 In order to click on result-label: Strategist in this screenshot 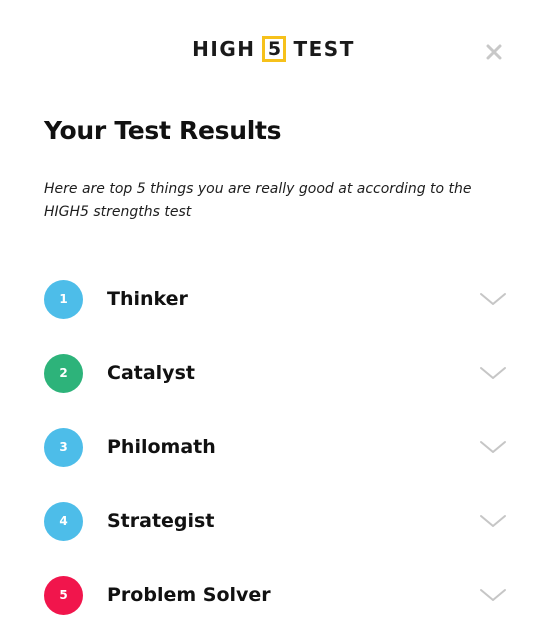, I will do `click(161, 521)`.